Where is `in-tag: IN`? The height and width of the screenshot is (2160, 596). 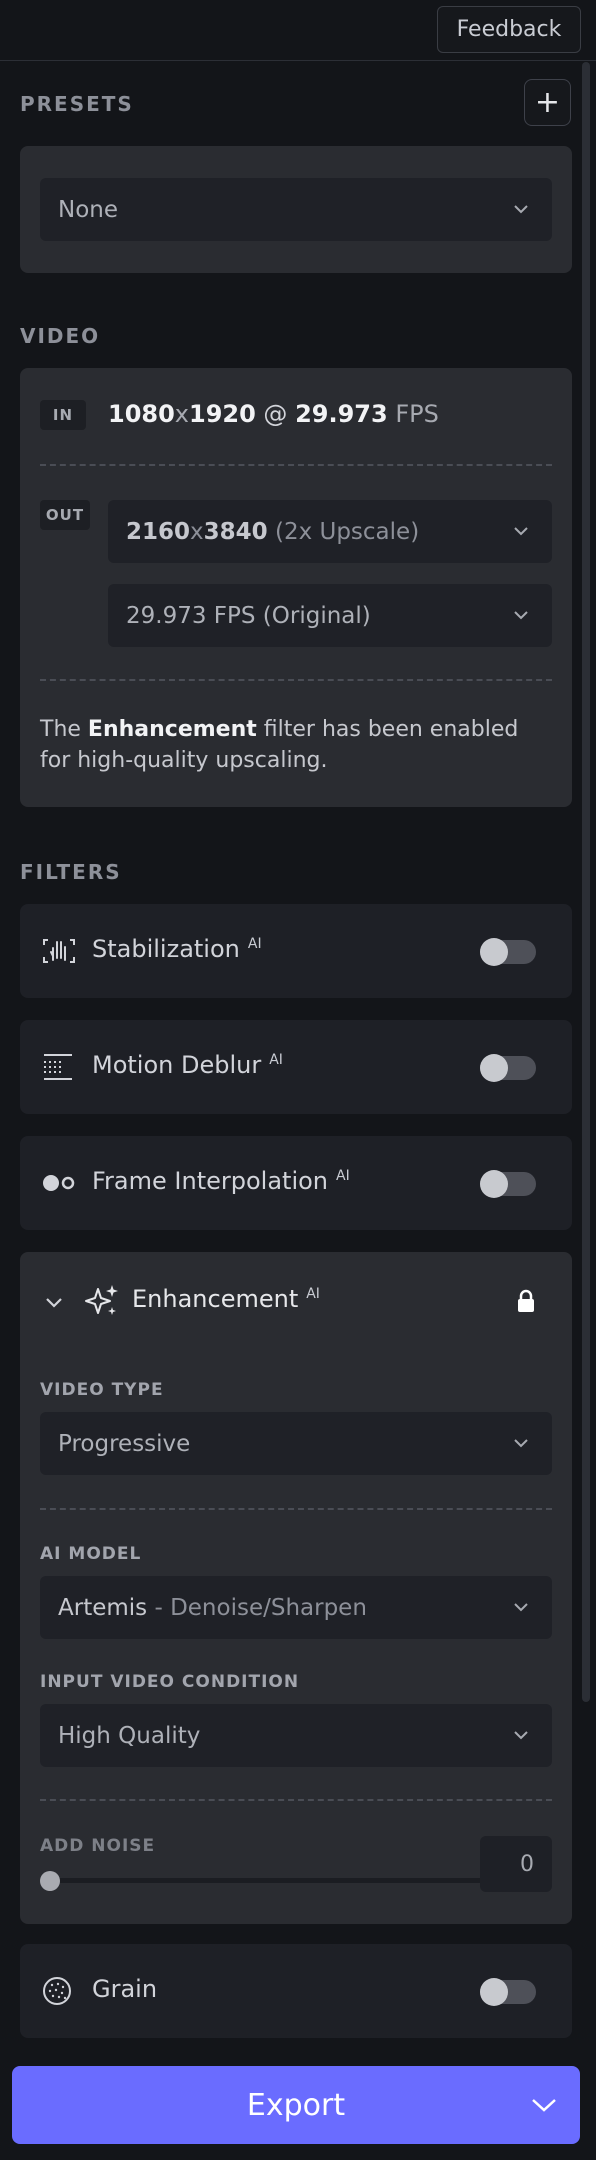
in-tag: IN is located at coordinates (63, 415).